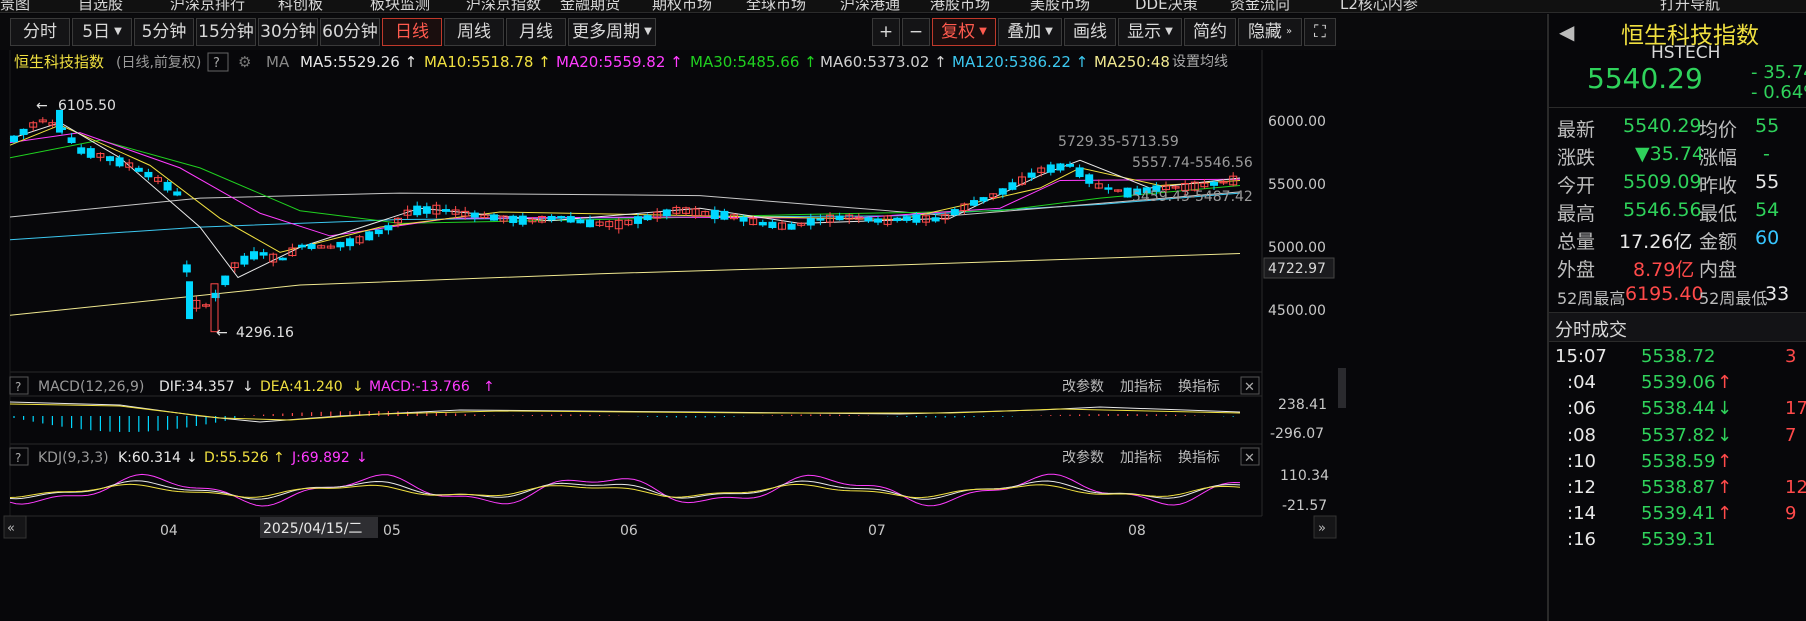  What do you see at coordinates (1192, 163) in the screenshot?
I see `range-annotation-2: 5557.74-5546.56` at bounding box center [1192, 163].